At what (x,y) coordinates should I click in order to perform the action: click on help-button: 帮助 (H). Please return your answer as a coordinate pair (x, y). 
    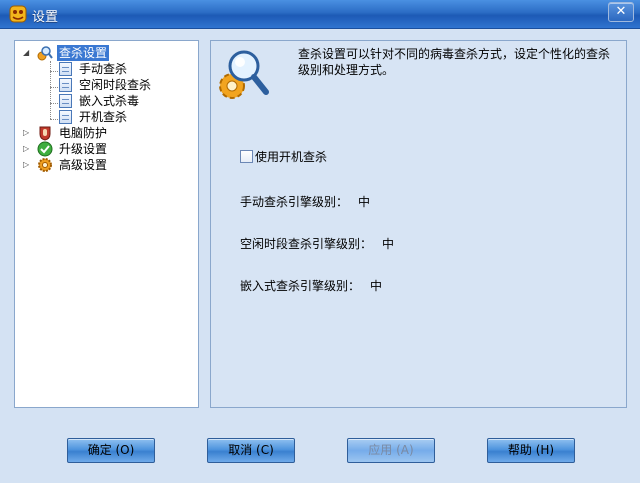
    Looking at the image, I should click on (531, 450).